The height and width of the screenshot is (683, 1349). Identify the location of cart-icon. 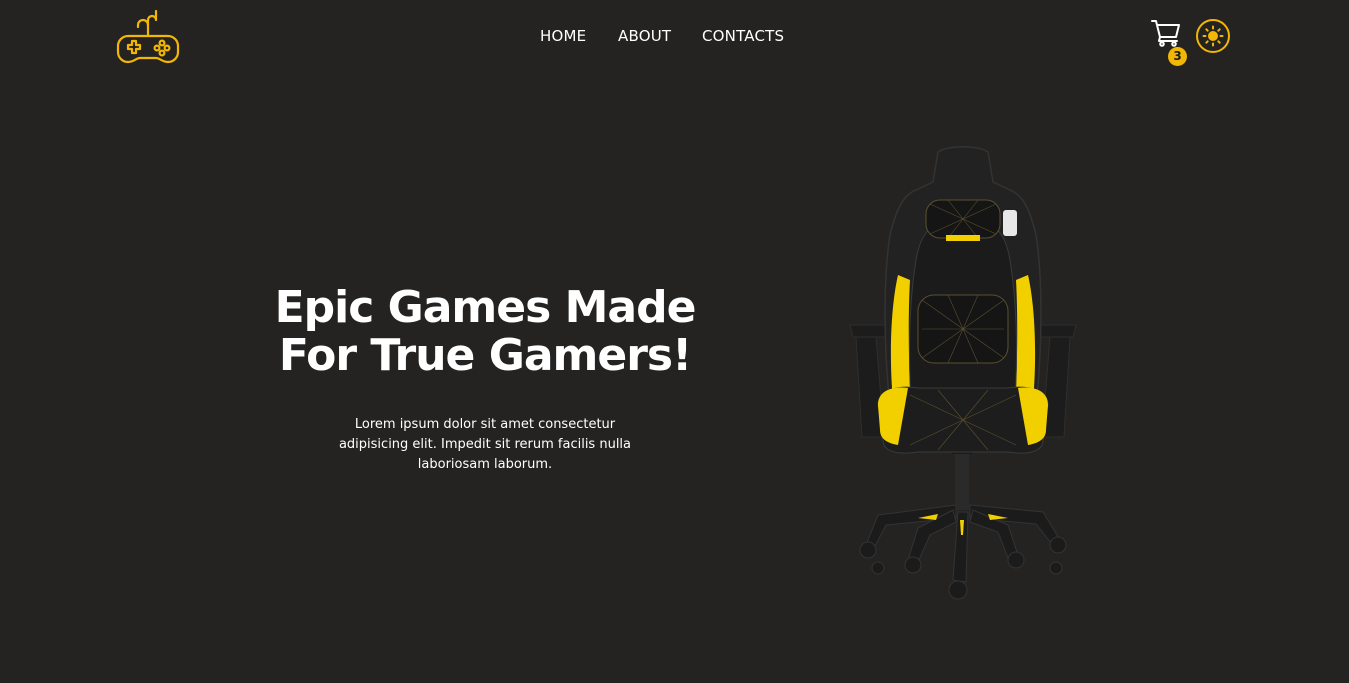
(1165, 33).